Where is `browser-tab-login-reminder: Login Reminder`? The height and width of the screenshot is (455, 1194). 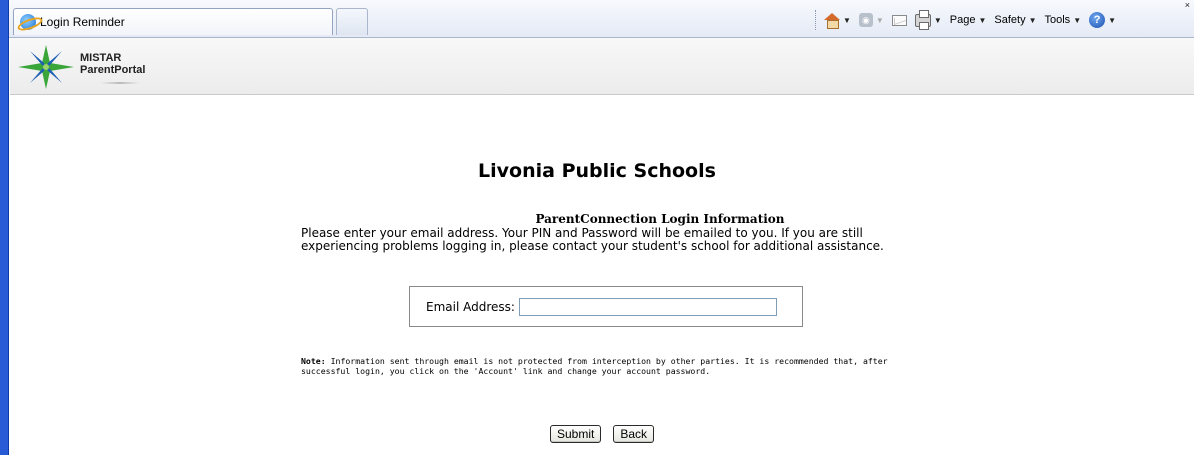 browser-tab-login-reminder: Login Reminder is located at coordinates (173, 21).